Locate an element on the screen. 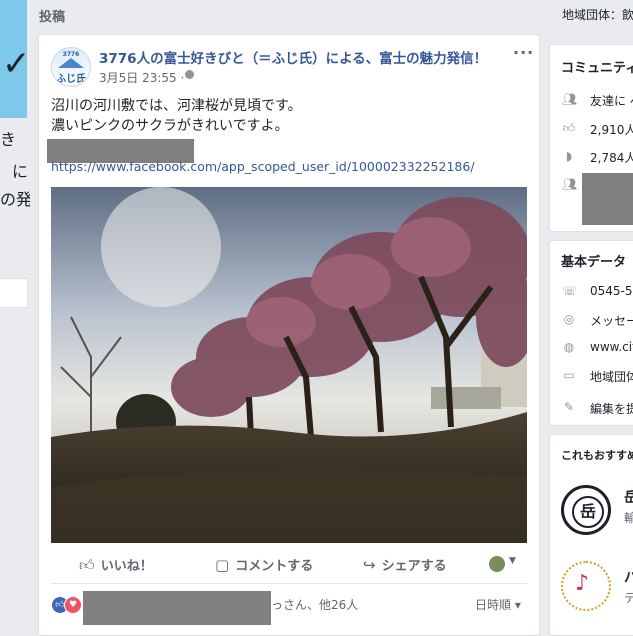 This screenshot has height=636, width=633. post-timestamp: 3月5日 23:55 · is located at coordinates (141, 77).